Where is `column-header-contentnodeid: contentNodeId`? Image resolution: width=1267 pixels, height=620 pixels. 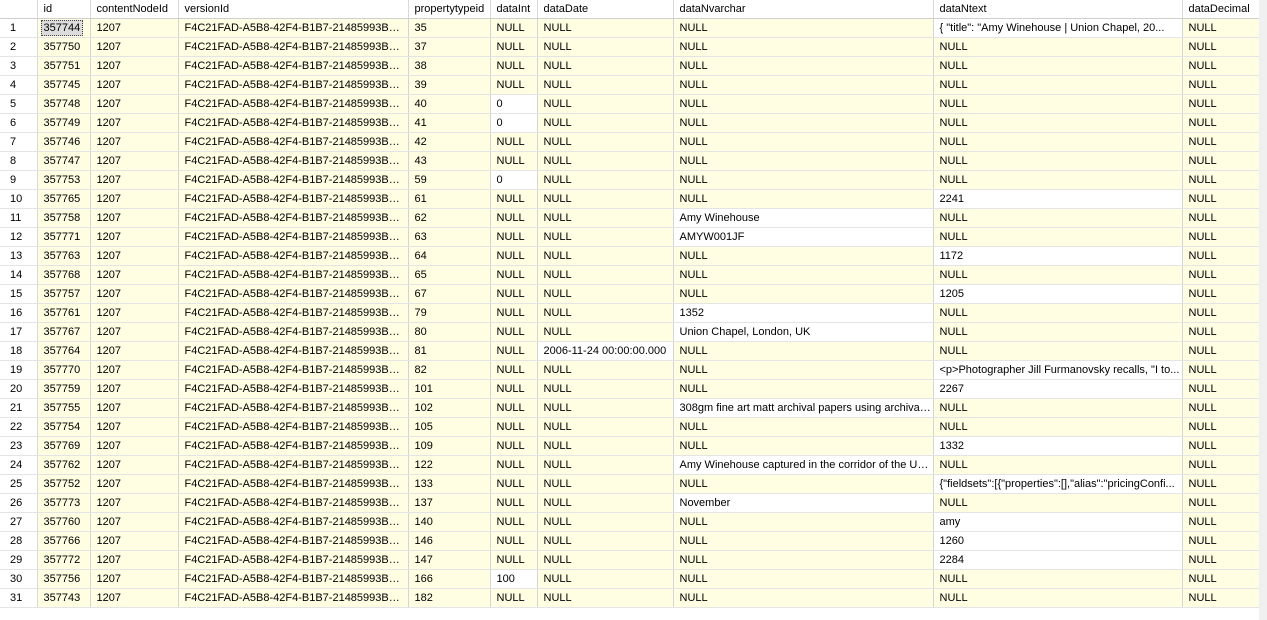
column-header-contentnodeid: contentNodeId is located at coordinates (134, 9).